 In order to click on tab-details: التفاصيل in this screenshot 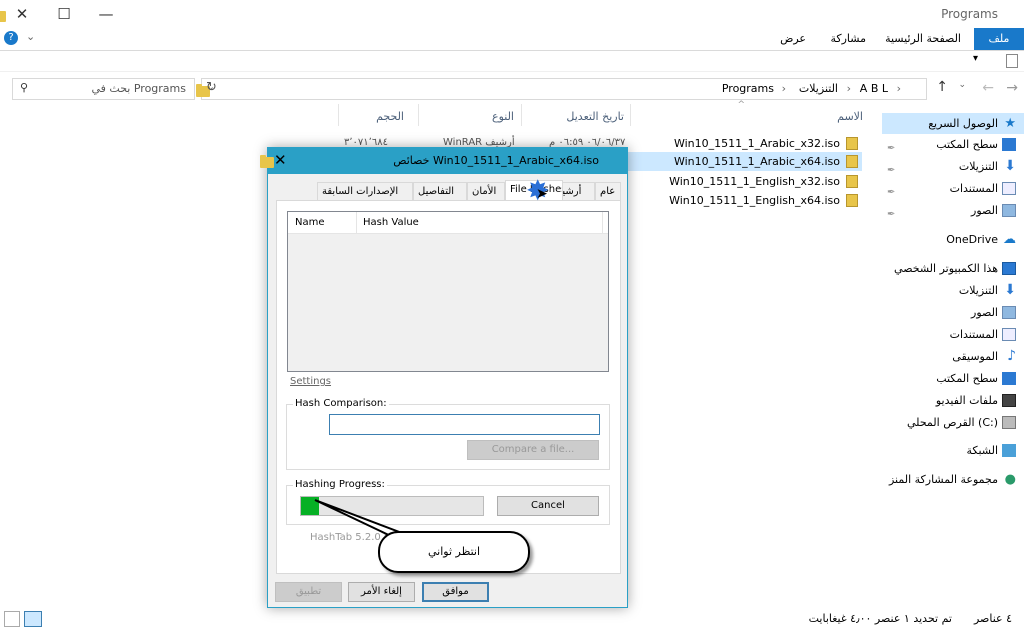, I will do `click(440, 191)`.